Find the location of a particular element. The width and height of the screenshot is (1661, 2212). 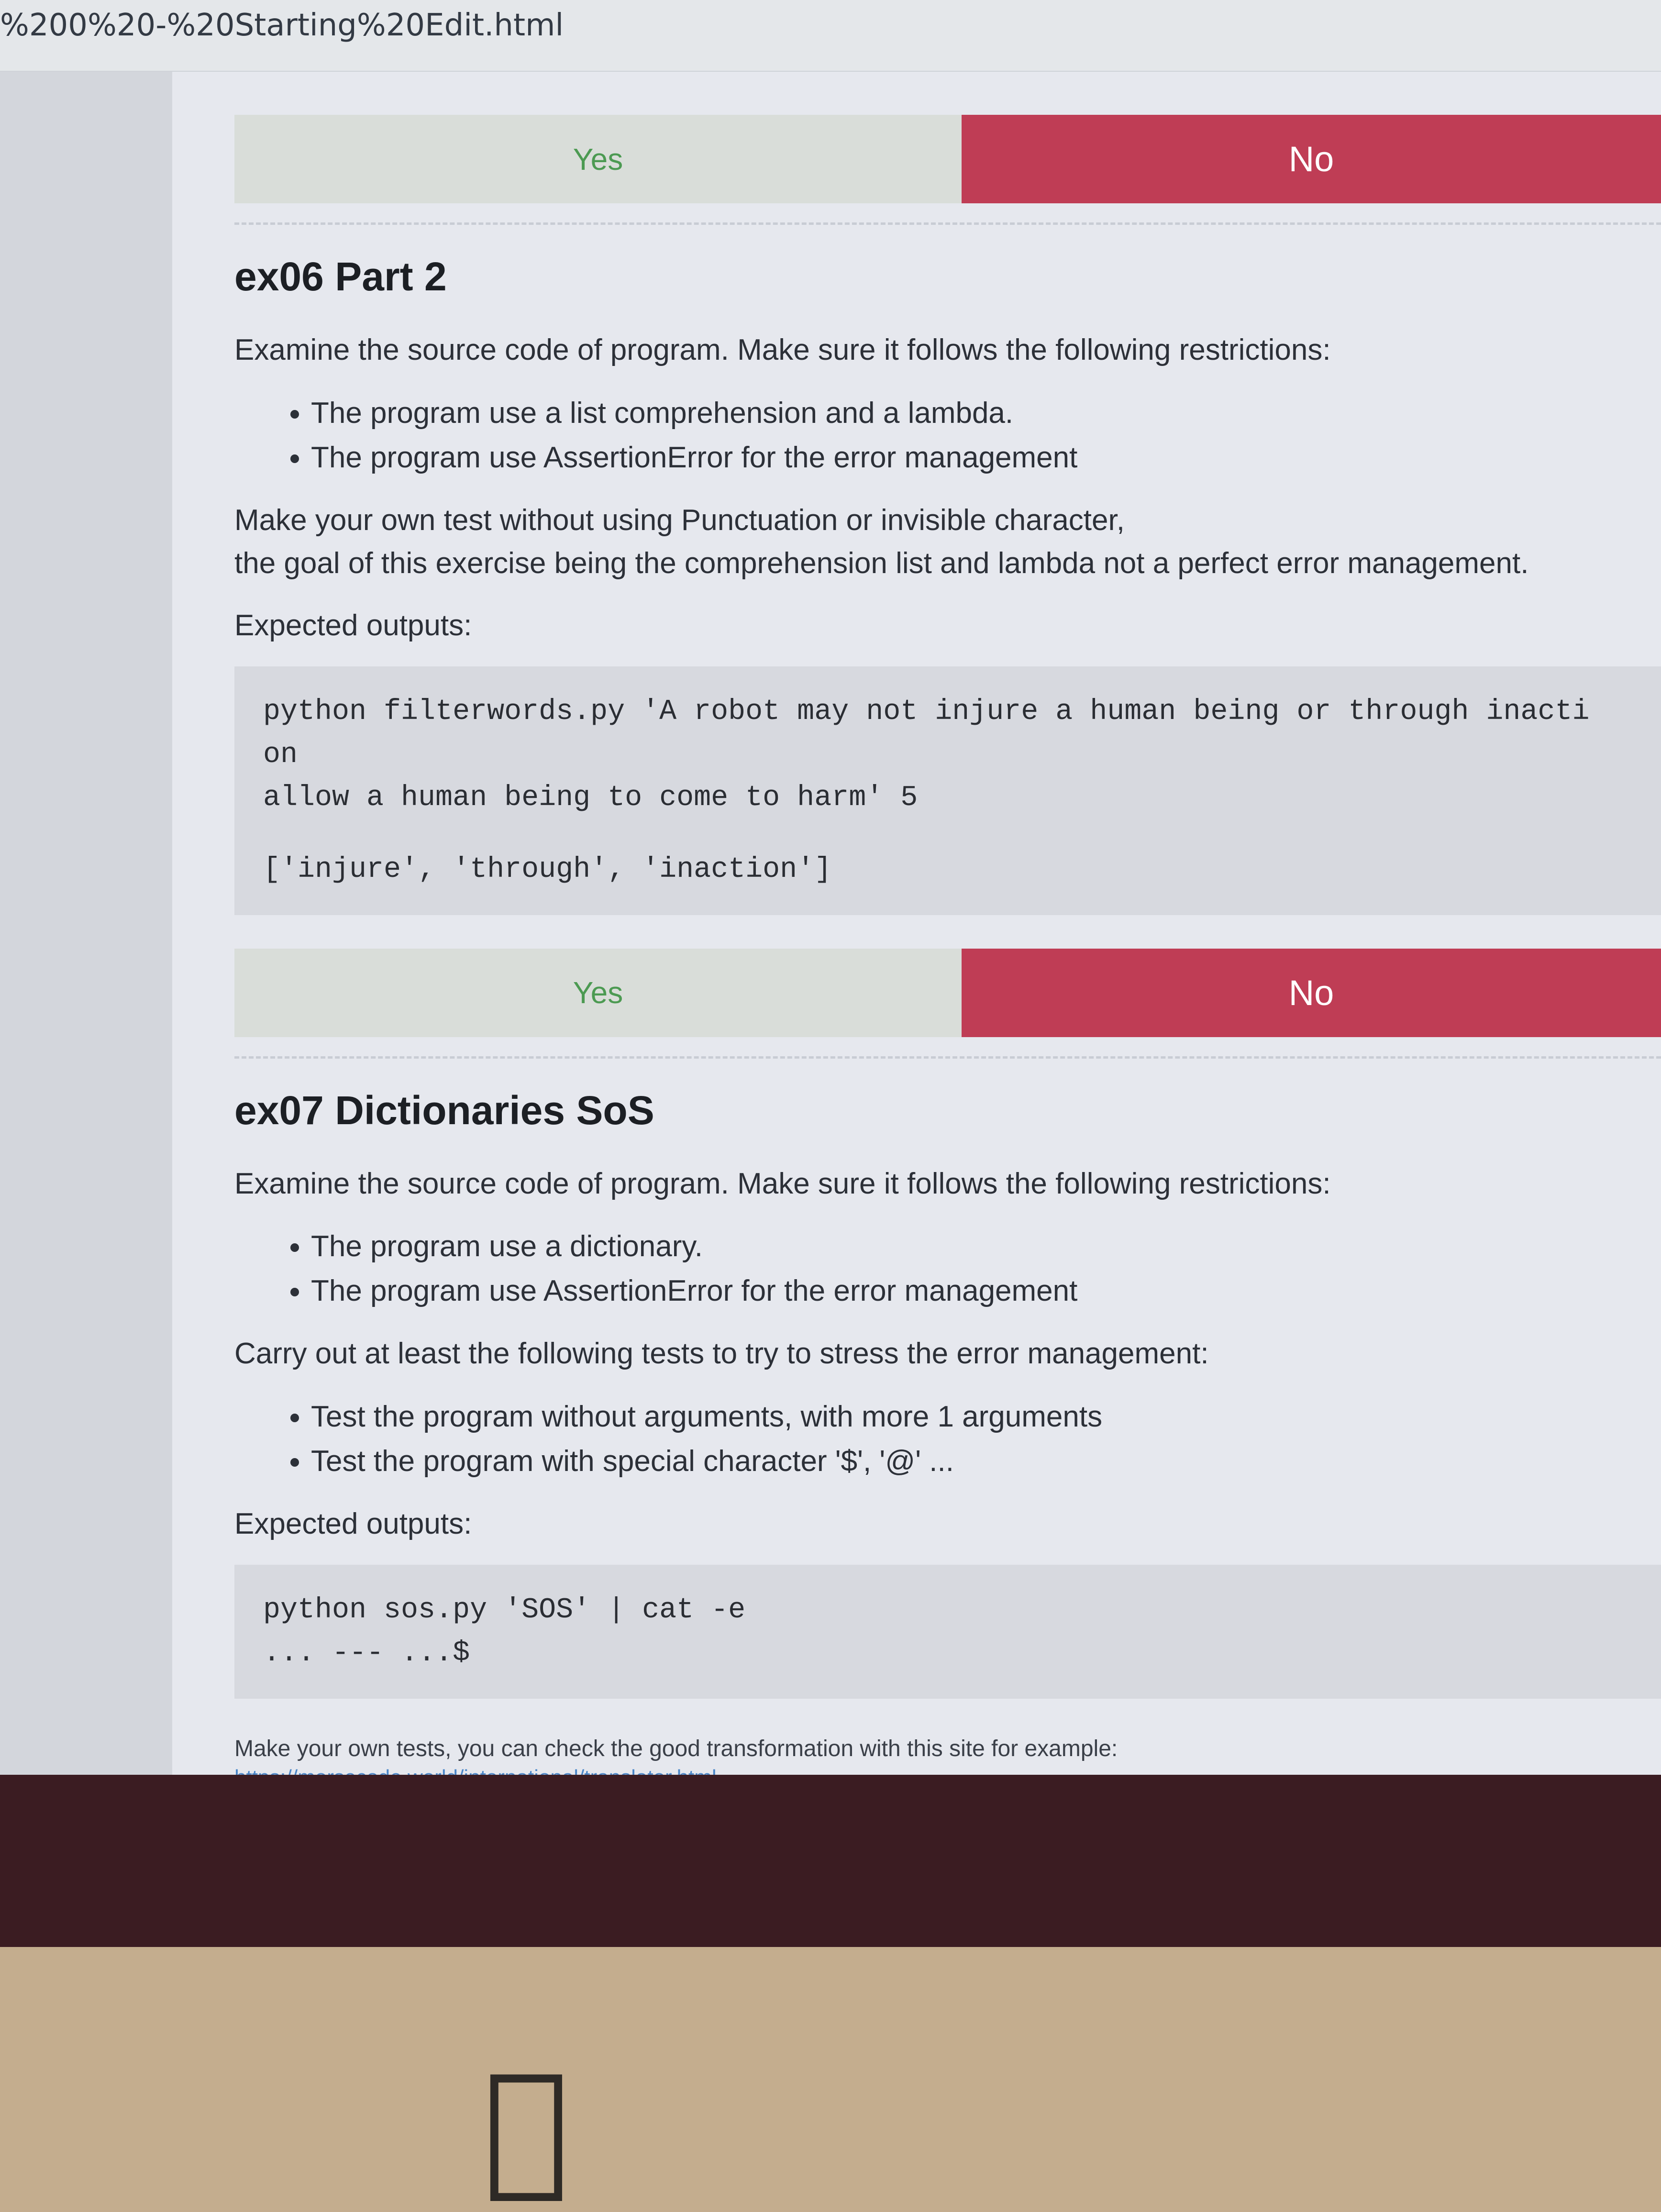

code-output: ['injure', 'through', 'inaction'] is located at coordinates (547, 869).